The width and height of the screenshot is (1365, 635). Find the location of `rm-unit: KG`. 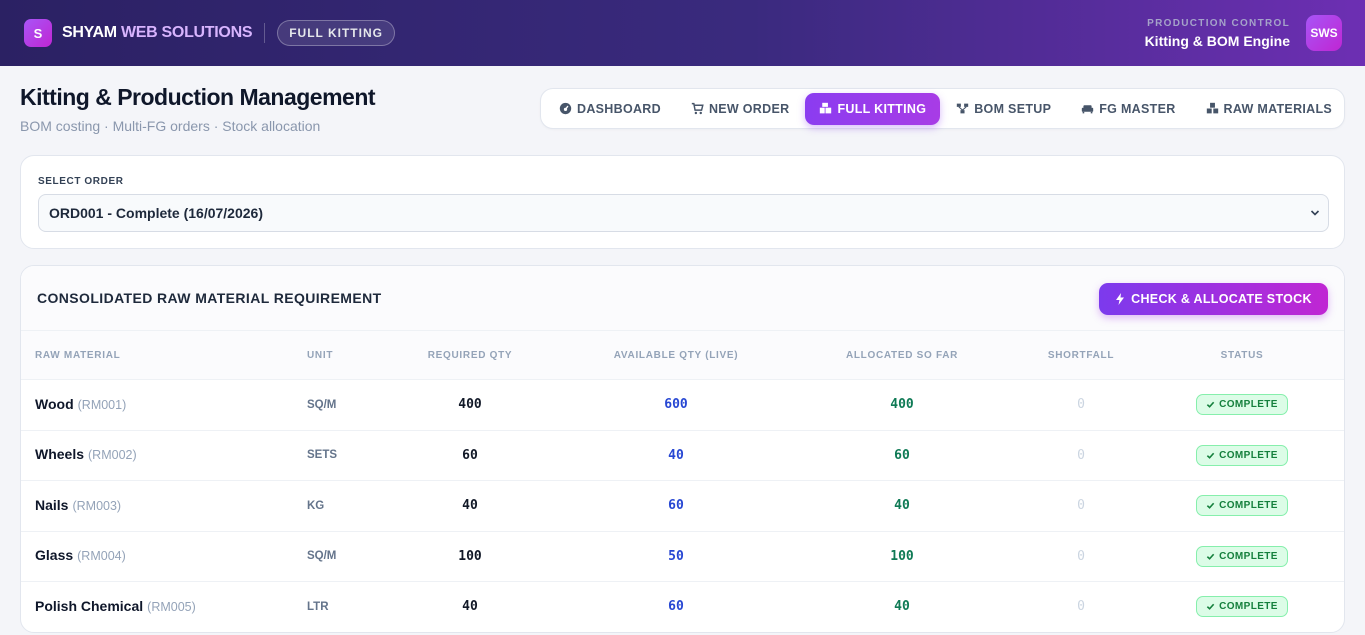

rm-unit: KG is located at coordinates (316, 505).